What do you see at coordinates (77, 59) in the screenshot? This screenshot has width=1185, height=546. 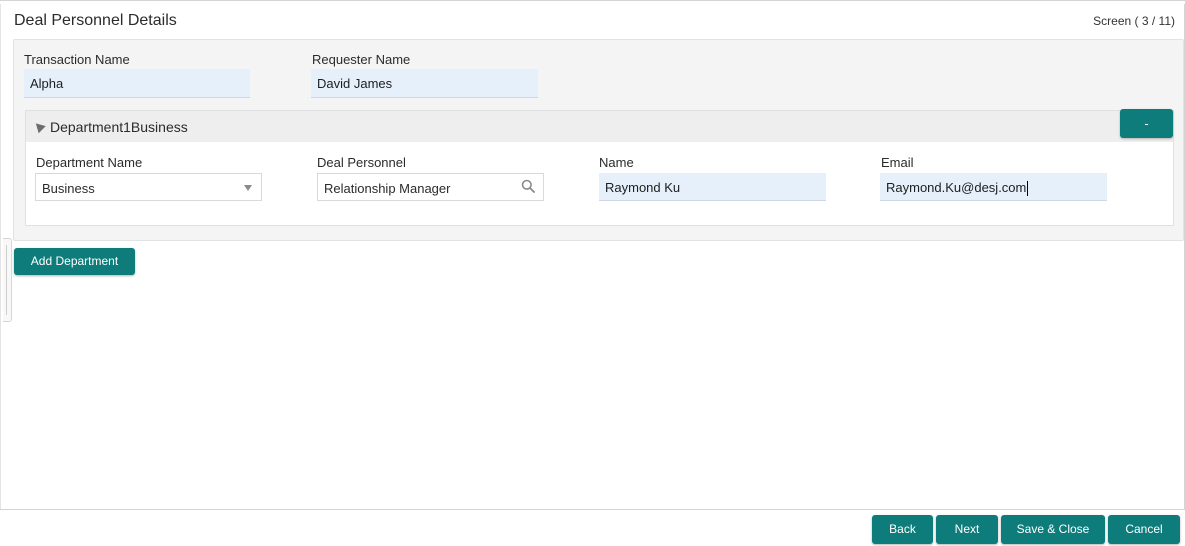 I see `transaction-name-label: Transaction Name` at bounding box center [77, 59].